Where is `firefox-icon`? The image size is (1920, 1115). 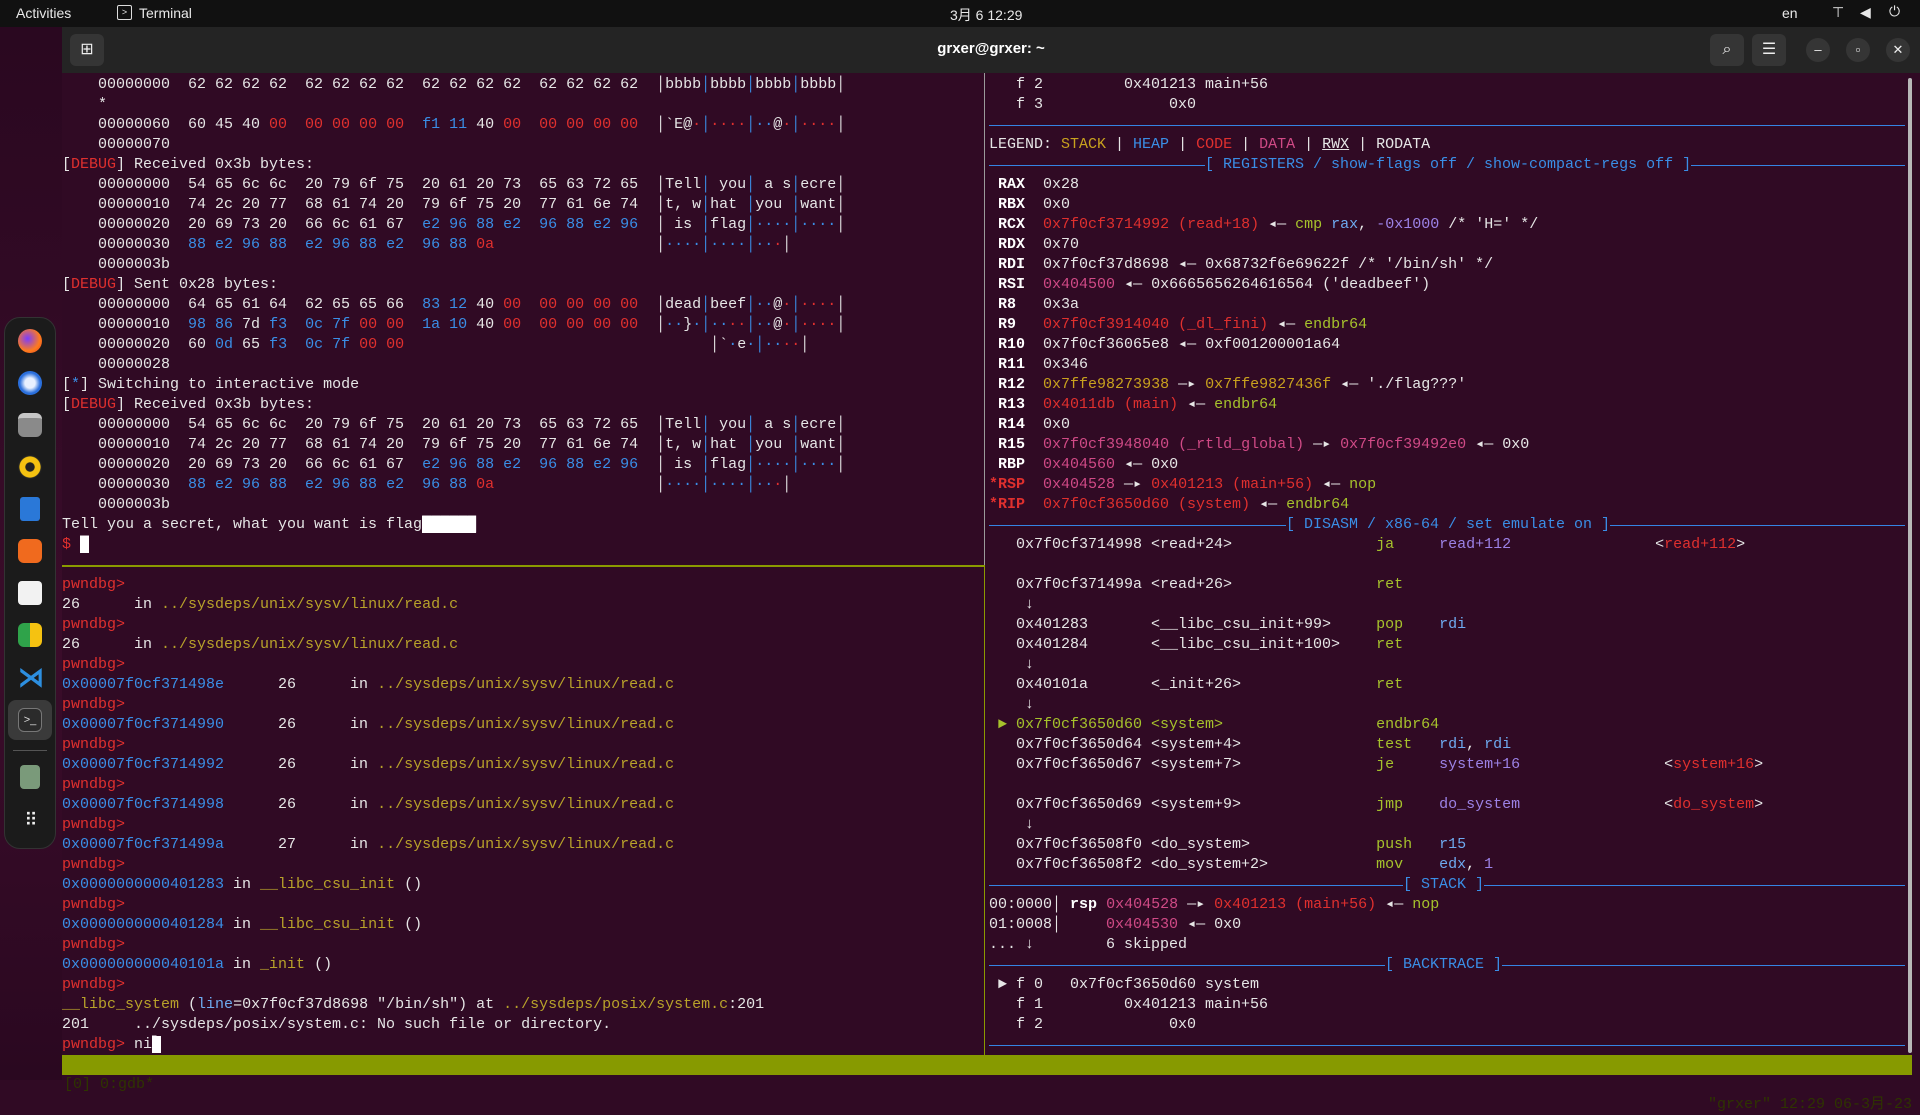
firefox-icon is located at coordinates (30, 341).